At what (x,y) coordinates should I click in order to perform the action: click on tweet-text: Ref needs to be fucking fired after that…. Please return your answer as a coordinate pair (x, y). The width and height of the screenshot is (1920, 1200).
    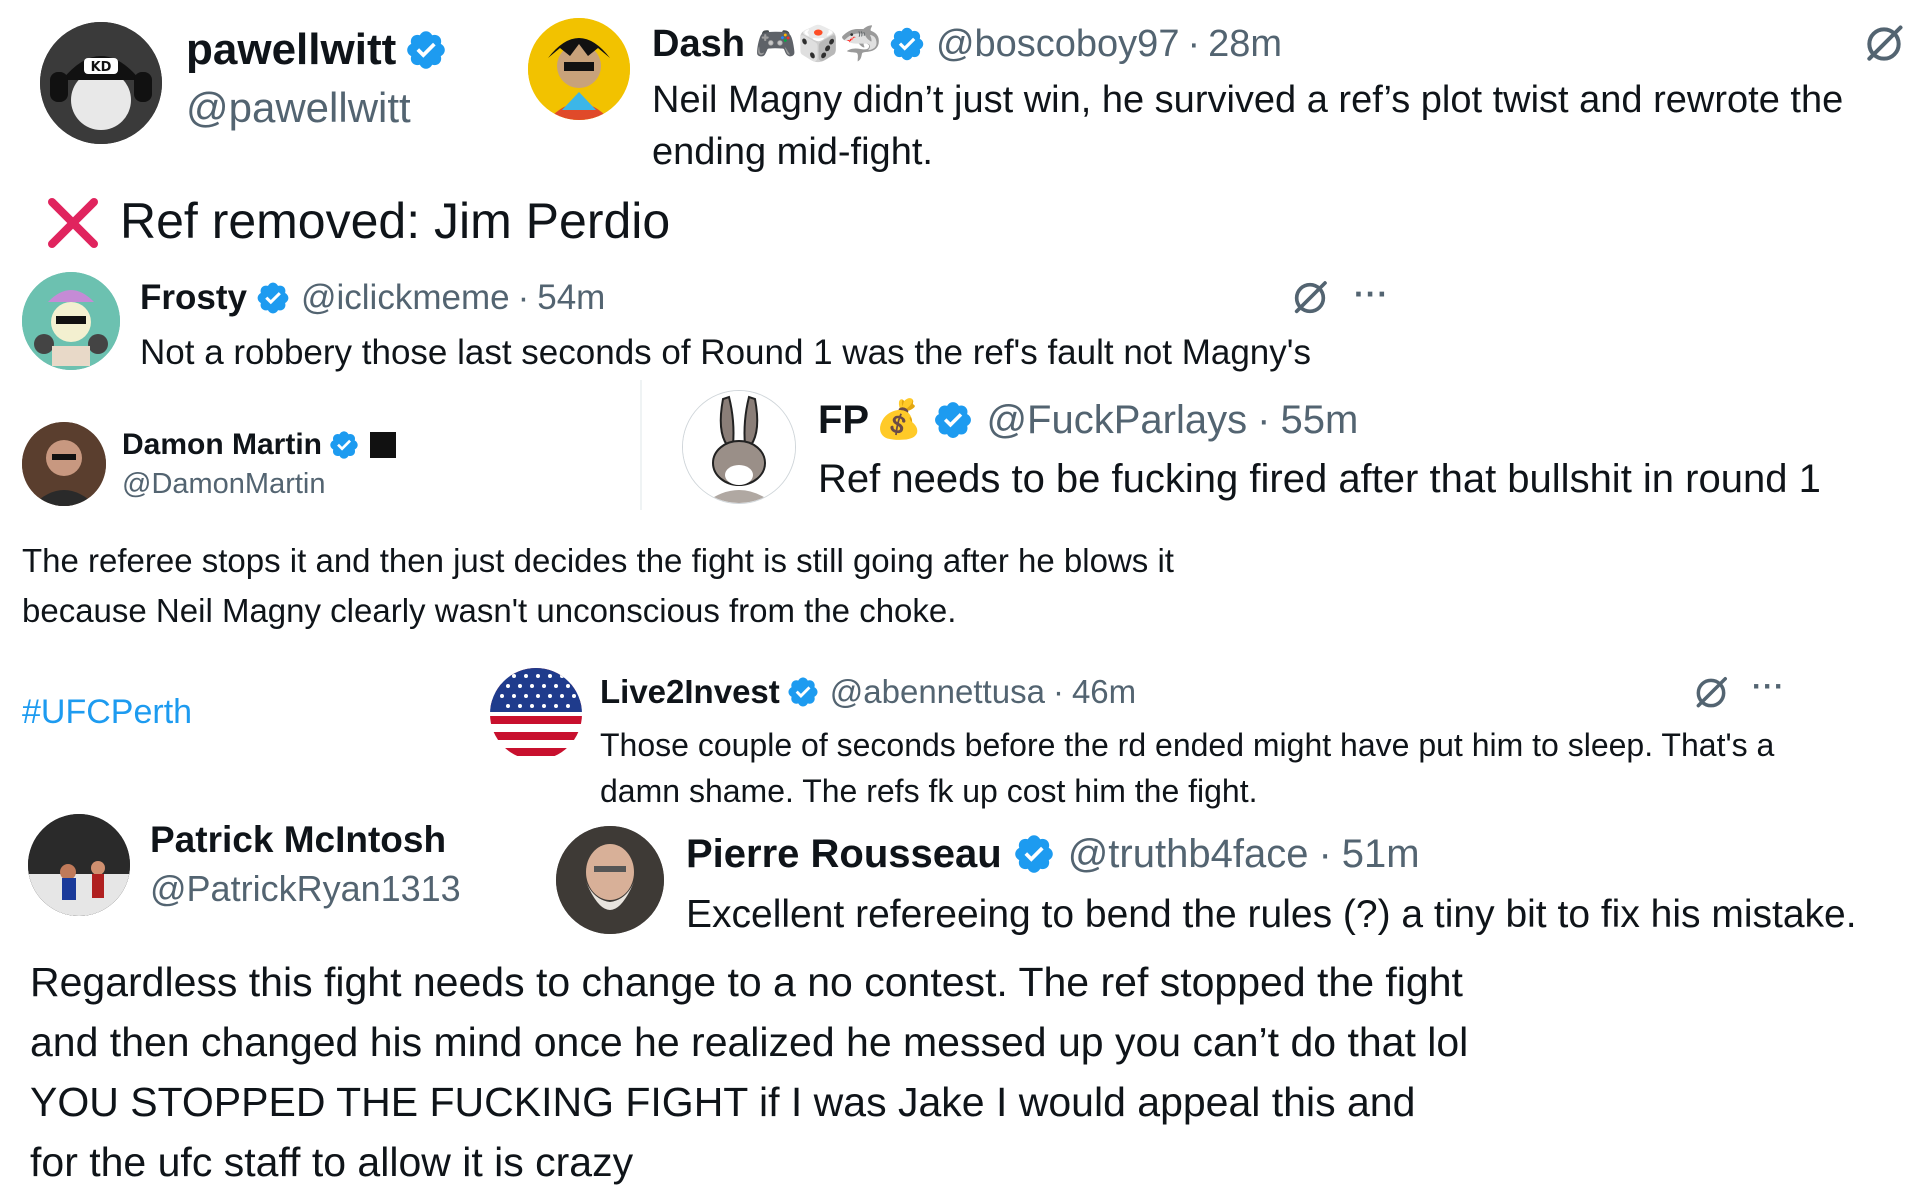
    Looking at the image, I should click on (1319, 479).